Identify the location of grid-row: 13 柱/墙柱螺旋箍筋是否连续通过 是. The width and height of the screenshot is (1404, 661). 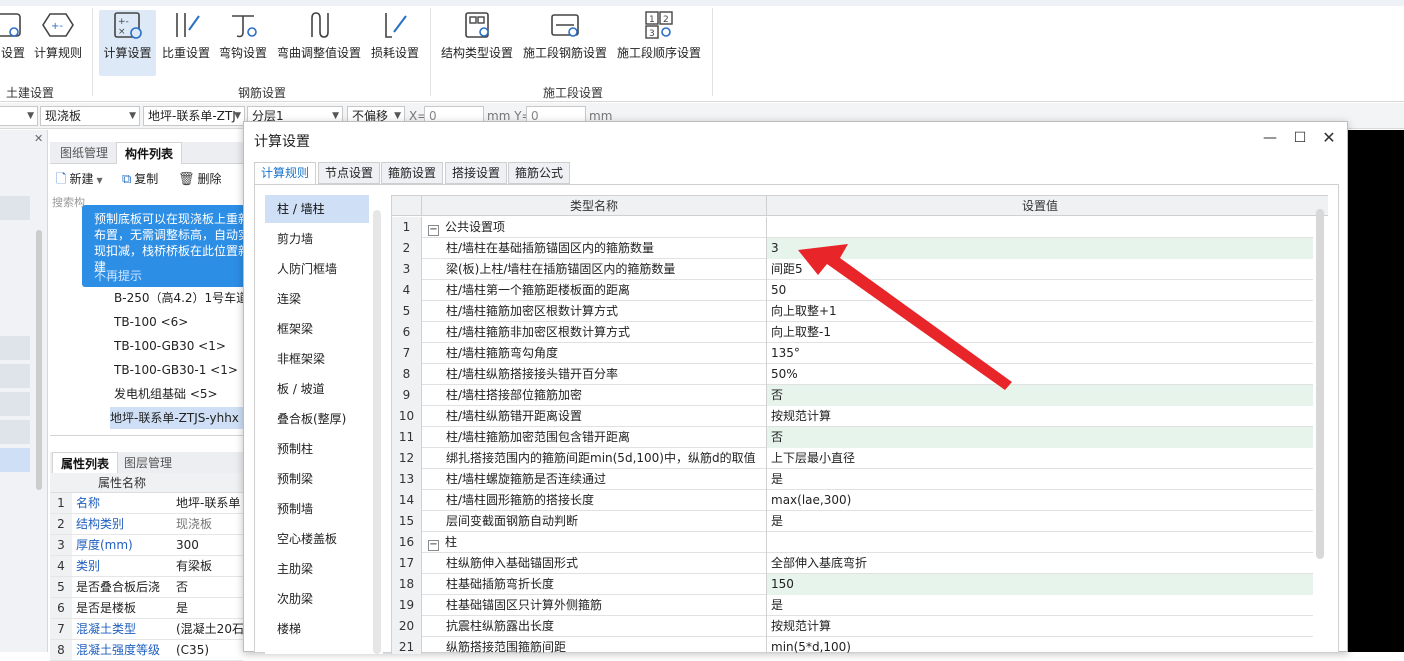
(852, 479).